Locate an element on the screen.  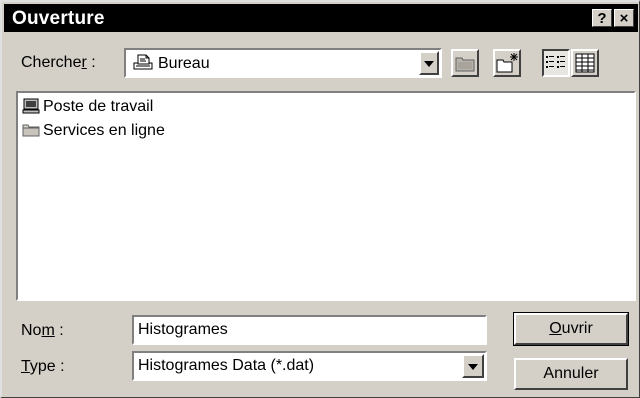
new-folder-button is located at coordinates (507, 63).